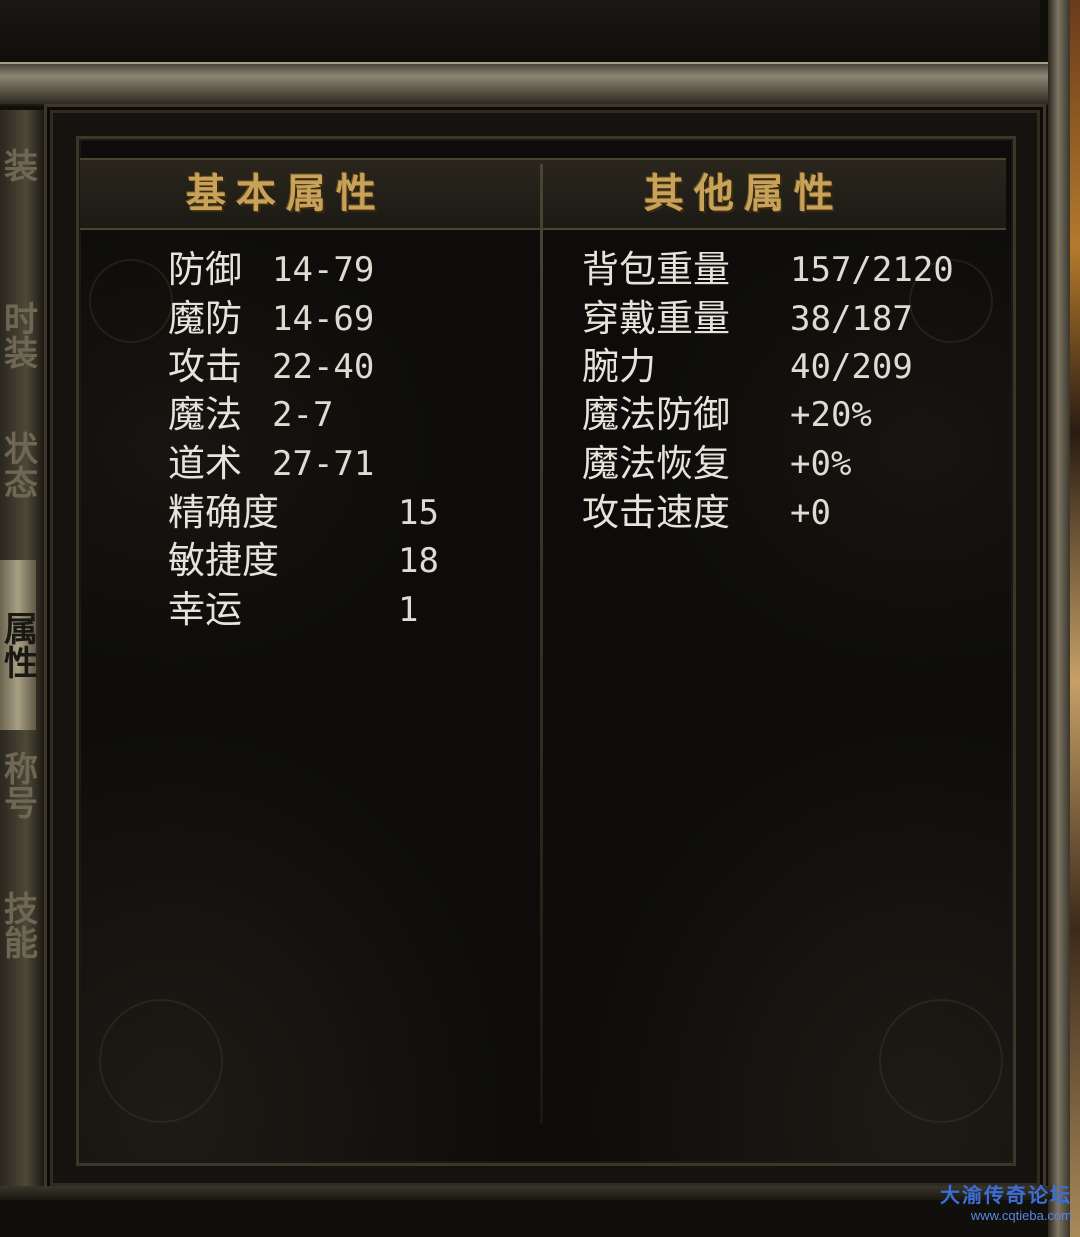 This screenshot has height=1237, width=1080. I want to click on stat-value: 27-71, so click(323, 464).